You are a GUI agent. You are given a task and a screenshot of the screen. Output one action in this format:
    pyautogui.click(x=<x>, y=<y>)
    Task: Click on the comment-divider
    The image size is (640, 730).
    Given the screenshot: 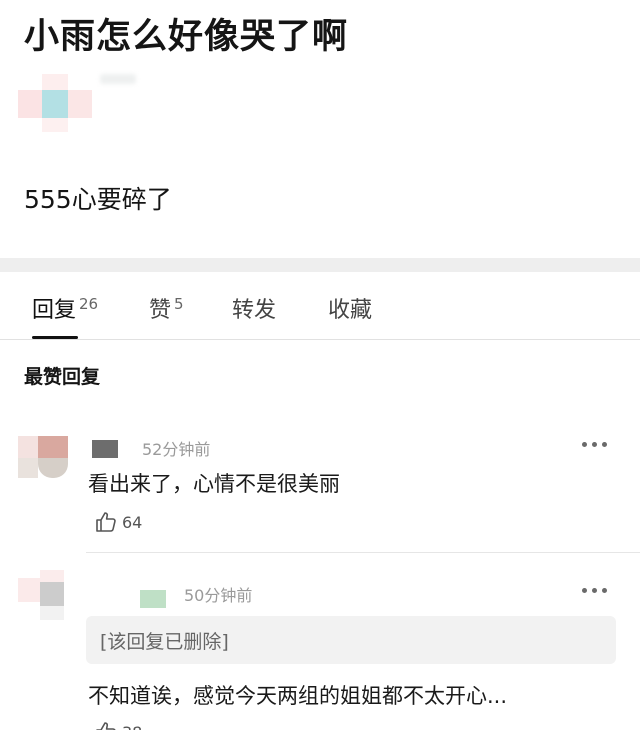 What is the action you would take?
    pyautogui.click(x=363, y=552)
    